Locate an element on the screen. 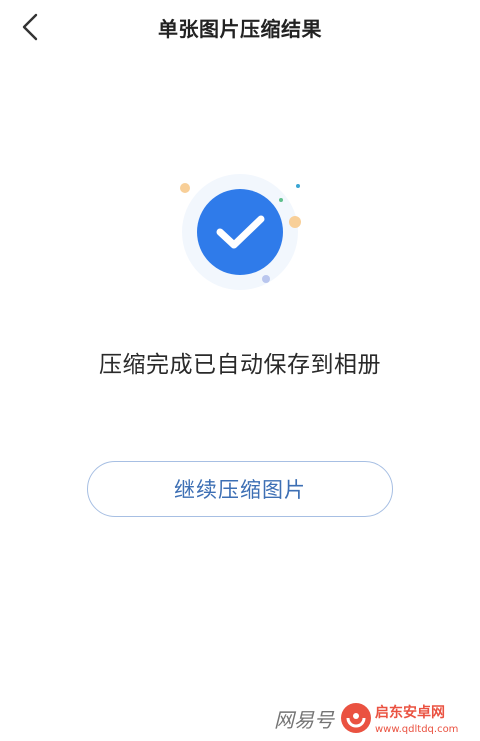 The height and width of the screenshot is (741, 480). watermark-logo: 网易号 启东安卓网 www.qdltdq.com is located at coordinates (366, 719).